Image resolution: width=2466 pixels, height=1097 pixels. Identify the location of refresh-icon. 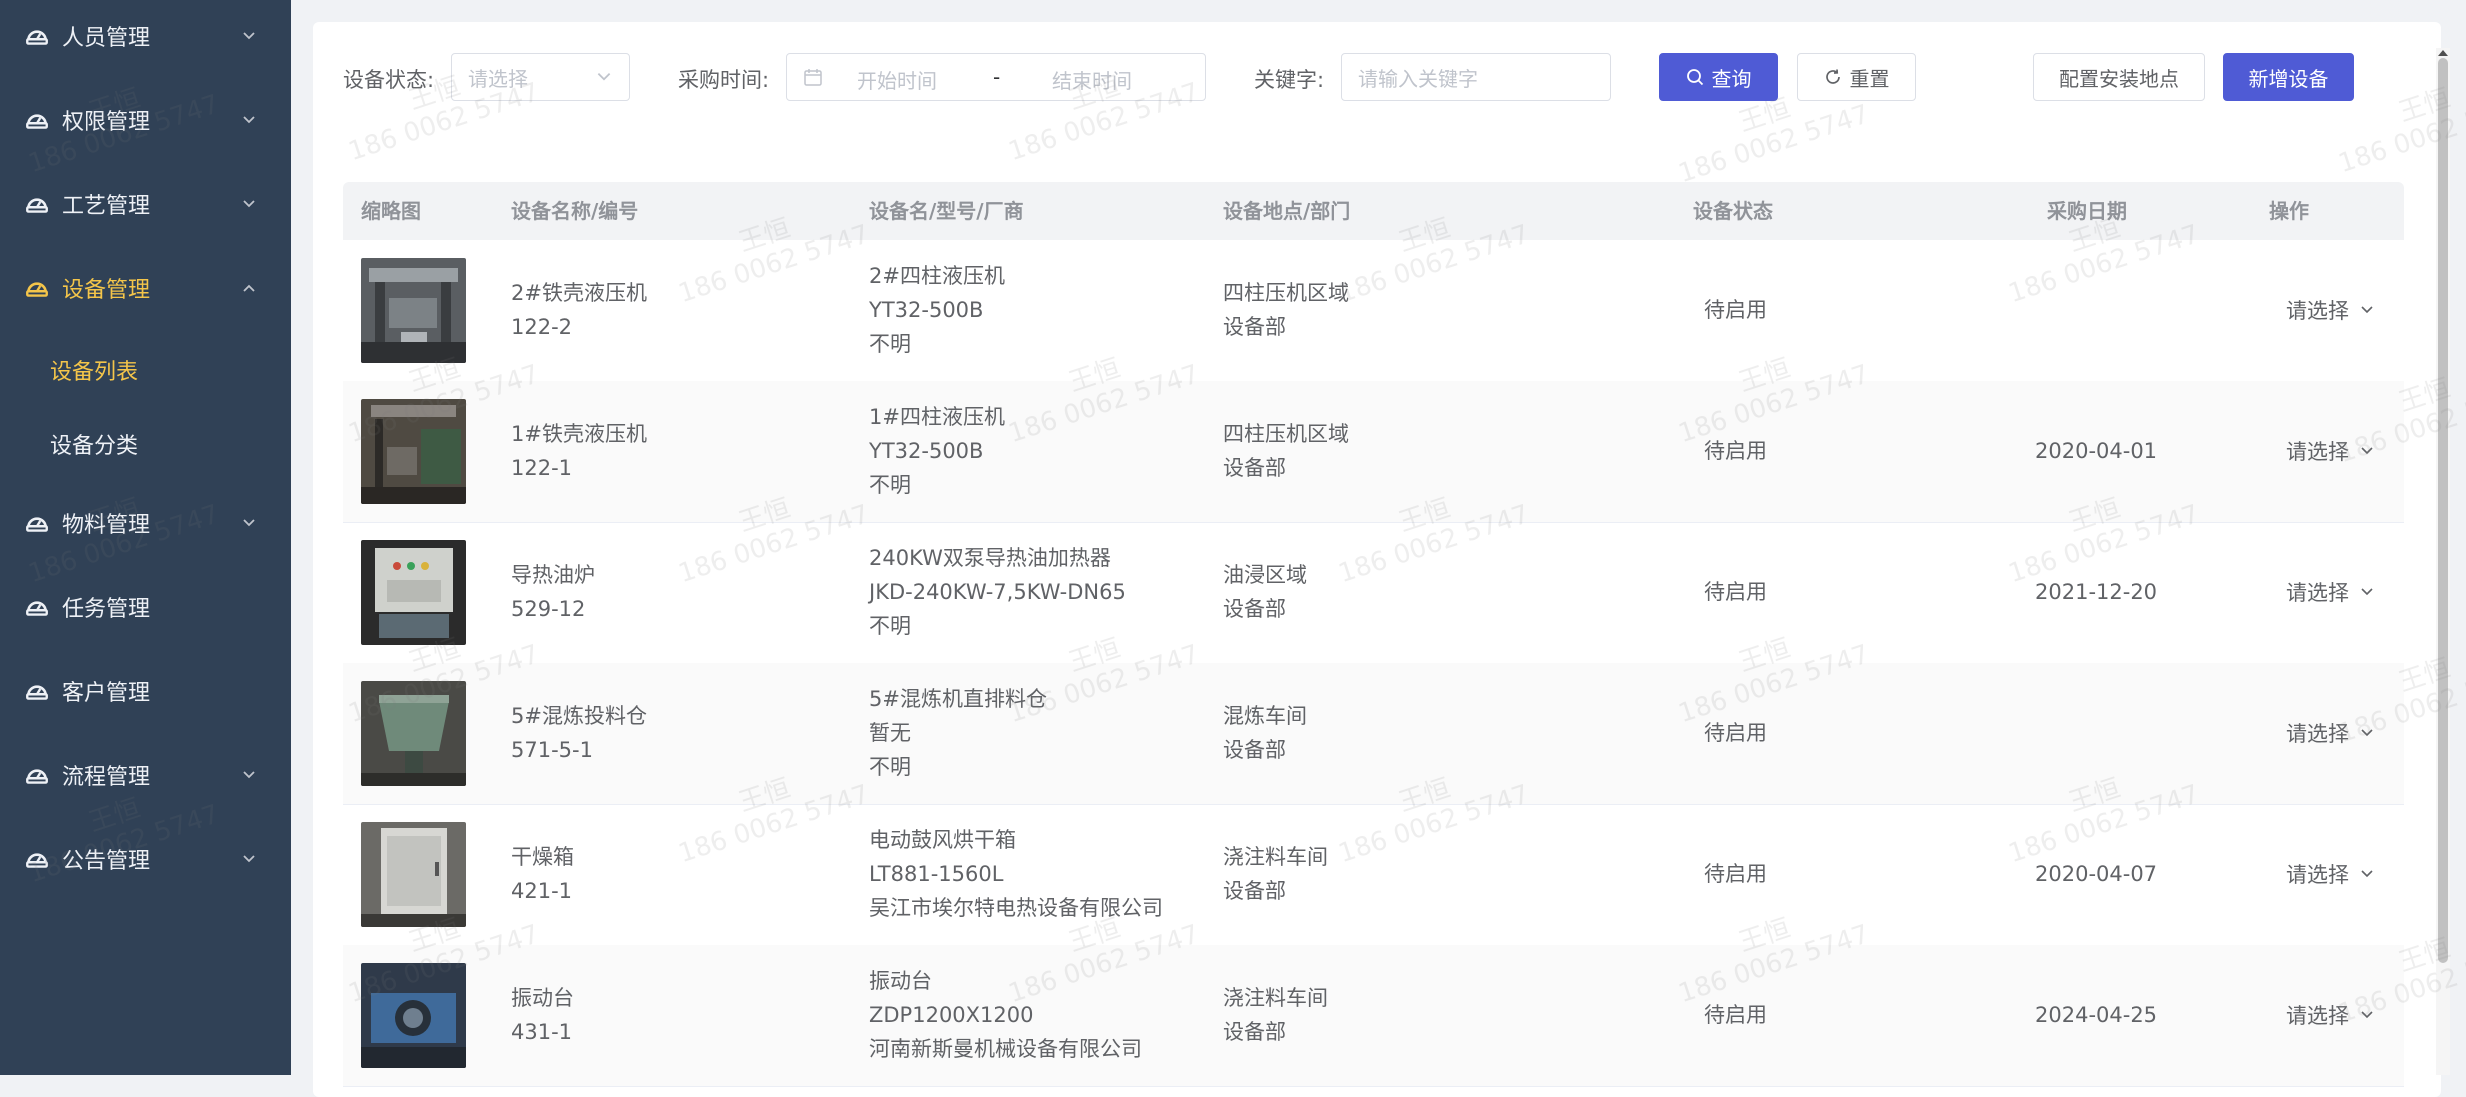
(1832, 76).